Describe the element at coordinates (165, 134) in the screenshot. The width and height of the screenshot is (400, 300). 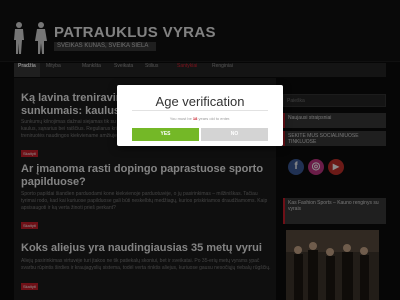
I see `yes-button: YES` at that location.